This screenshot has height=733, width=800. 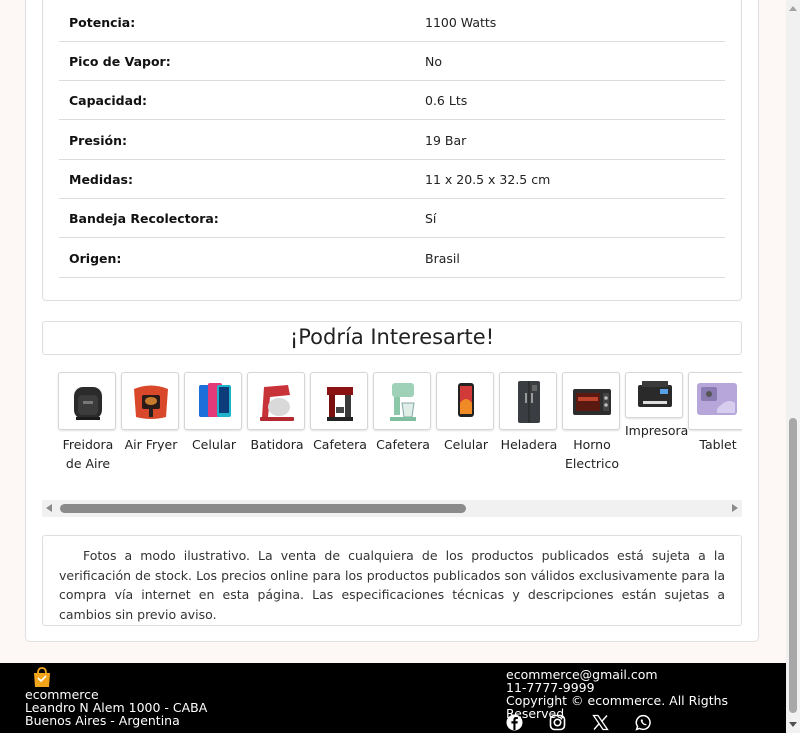 I want to click on tablet-icon, so click(x=715, y=401).